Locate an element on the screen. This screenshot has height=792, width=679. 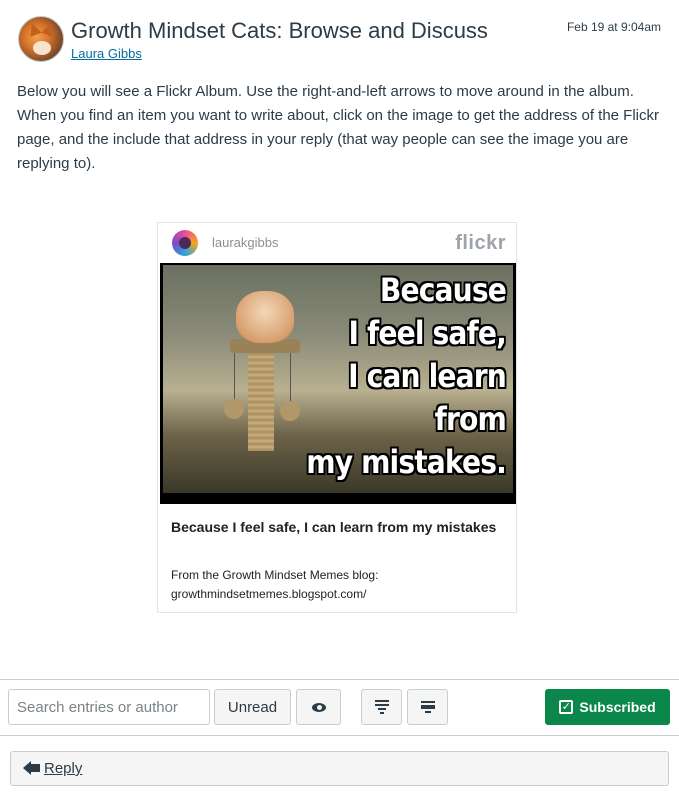
meme-line: my mistakes. is located at coordinates (406, 462).